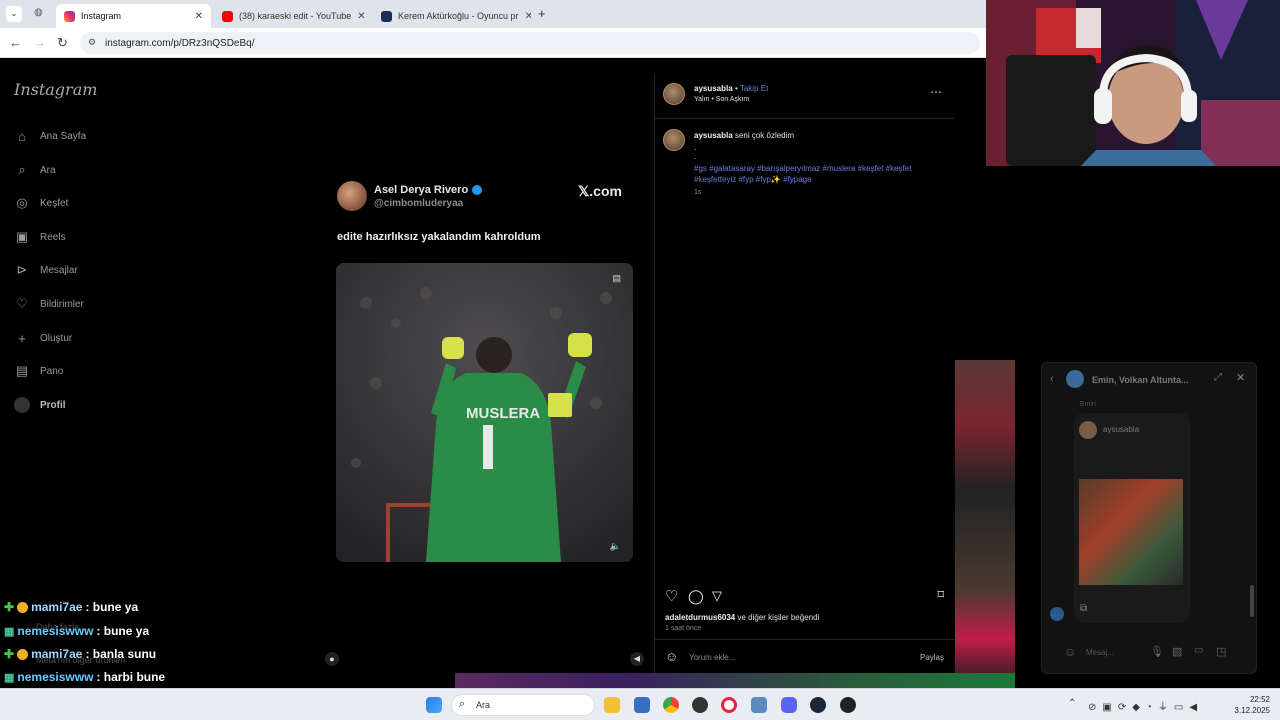 The image size is (1280, 720). What do you see at coordinates (22, 405) in the screenshot?
I see `profile-icon` at bounding box center [22, 405].